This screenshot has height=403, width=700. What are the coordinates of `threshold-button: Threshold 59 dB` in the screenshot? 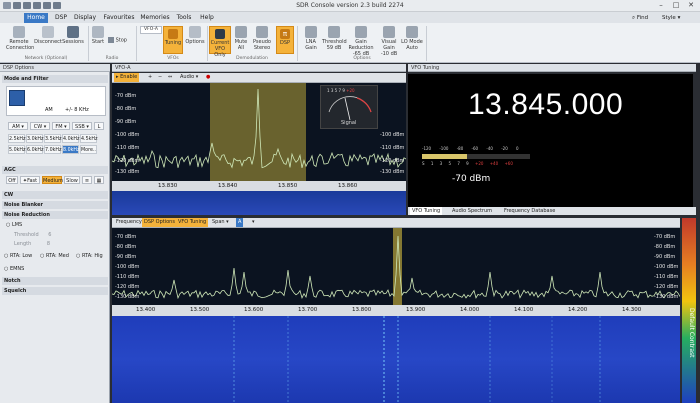 It's located at (334, 38).